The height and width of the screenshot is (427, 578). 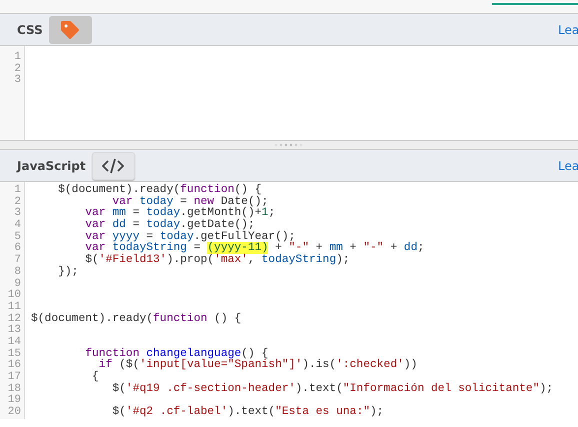 I want to click on line-number: 13, so click(x=13, y=330).